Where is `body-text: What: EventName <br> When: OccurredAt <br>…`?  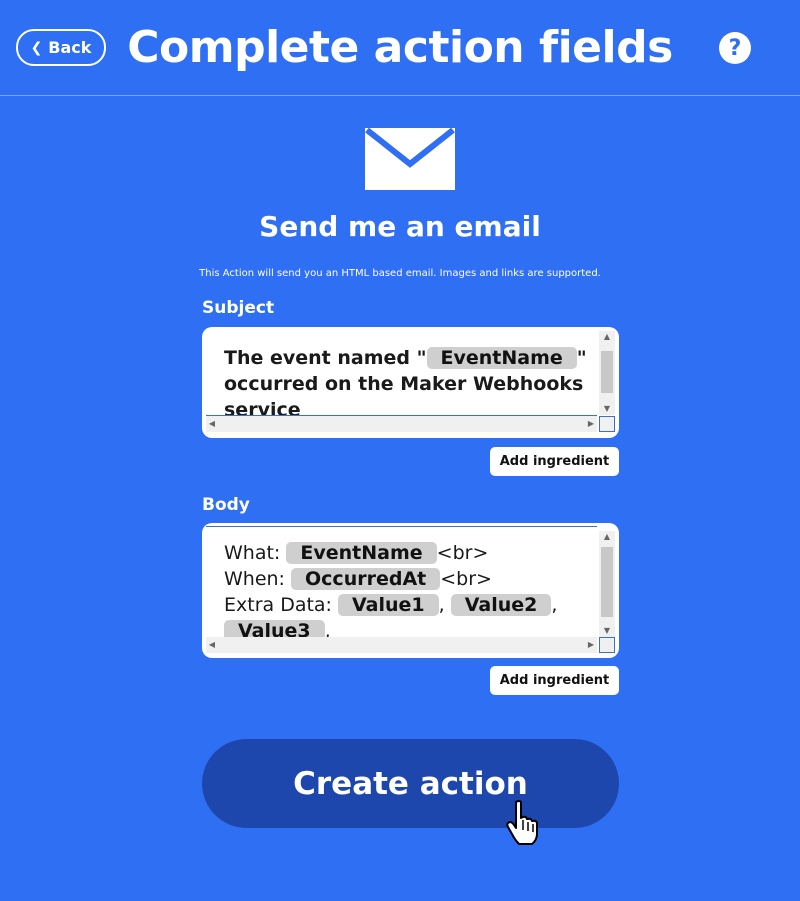 body-text: What: EventName <br> When: OccurredAt <br>… is located at coordinates (406, 592).